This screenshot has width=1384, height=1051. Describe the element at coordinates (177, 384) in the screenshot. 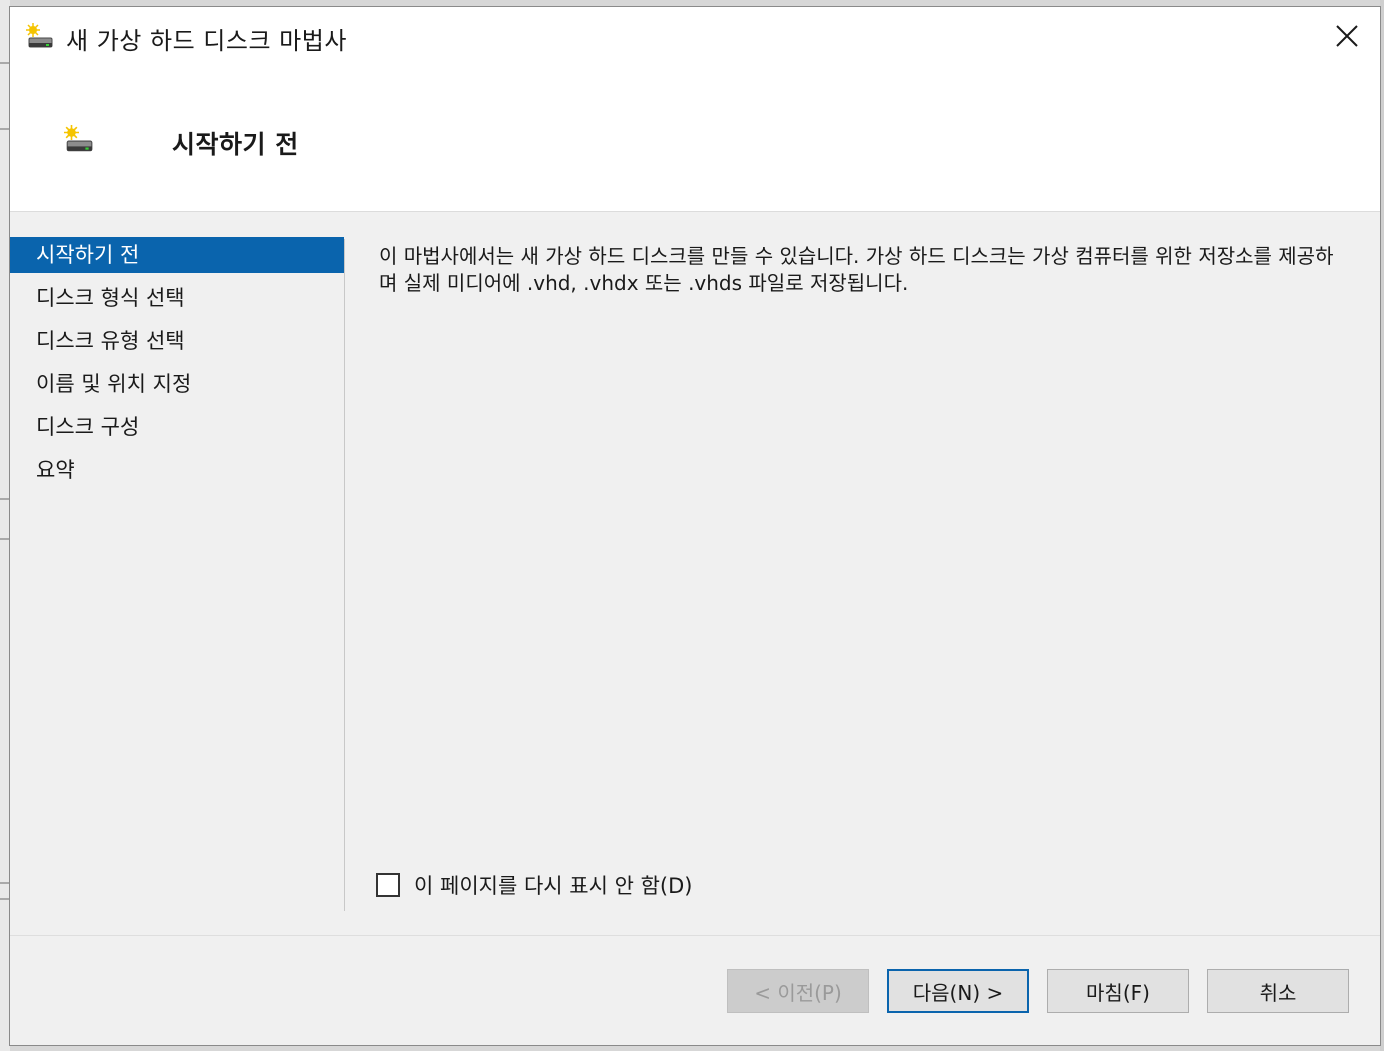

I see `nav-item-specify-name-location: 이름 및 위치 지정` at that location.